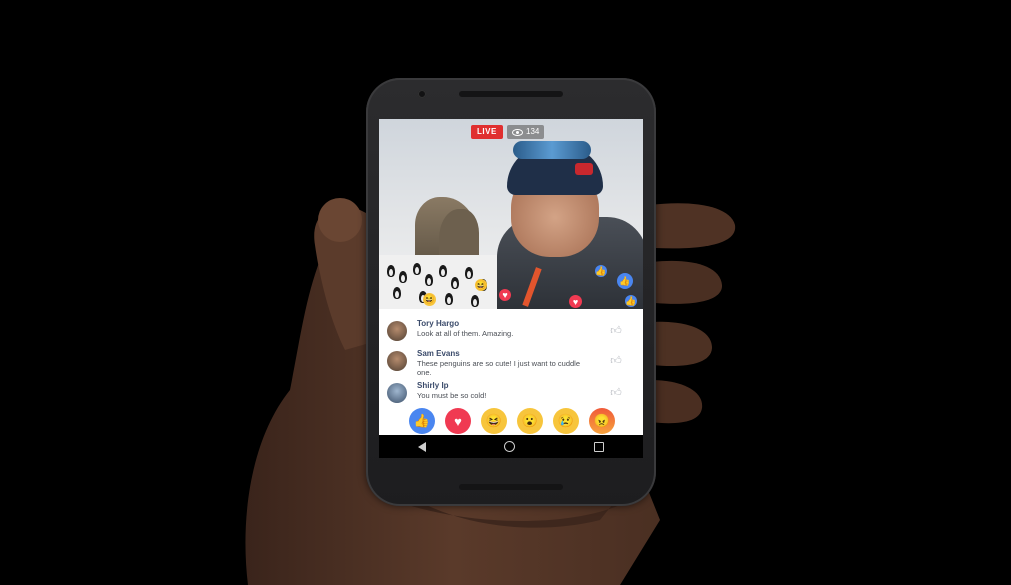 This screenshot has width=1011, height=585. Describe the element at coordinates (598, 446) in the screenshot. I see `recent-apps-icon` at that location.